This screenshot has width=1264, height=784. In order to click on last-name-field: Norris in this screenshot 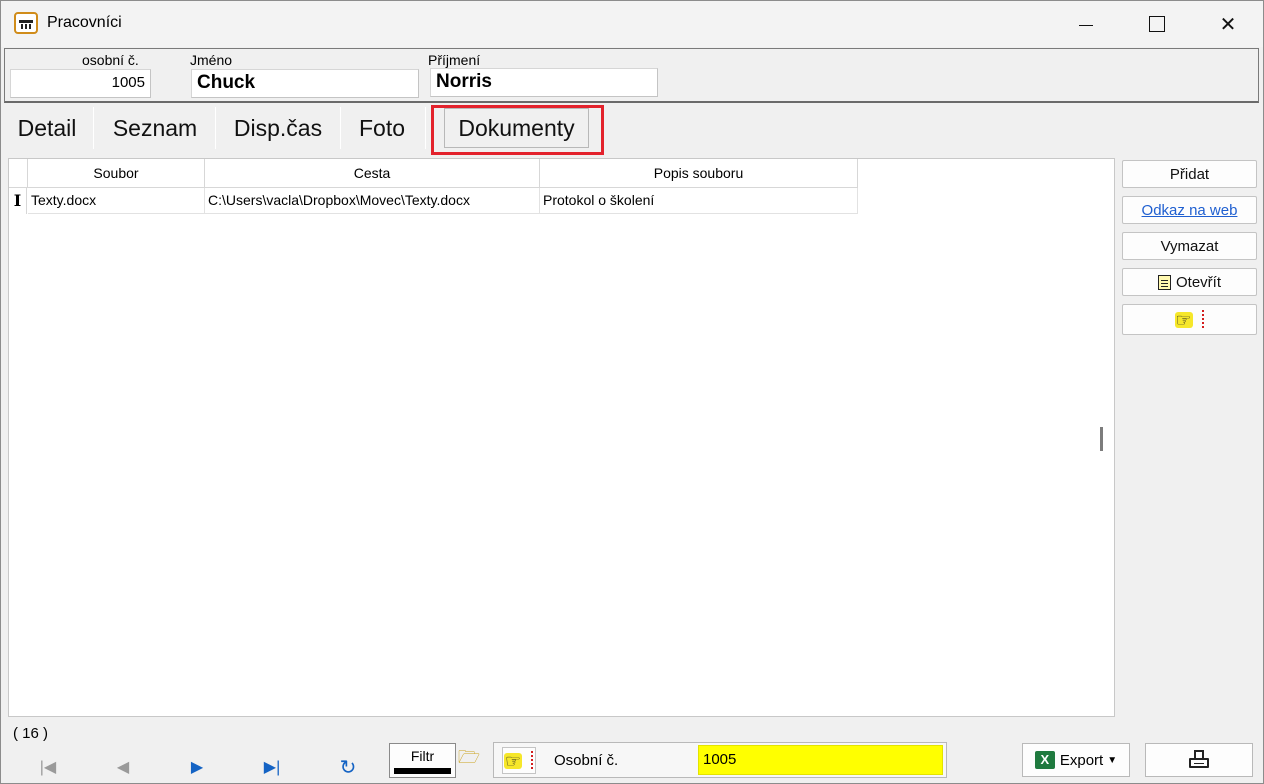, I will do `click(544, 82)`.